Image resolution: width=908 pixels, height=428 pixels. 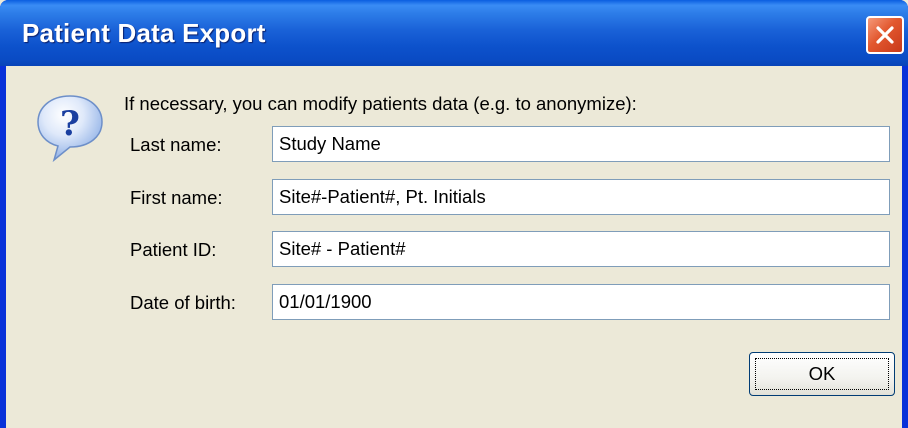 What do you see at coordinates (173, 249) in the screenshot?
I see `patient-id-label: Patient ID:` at bounding box center [173, 249].